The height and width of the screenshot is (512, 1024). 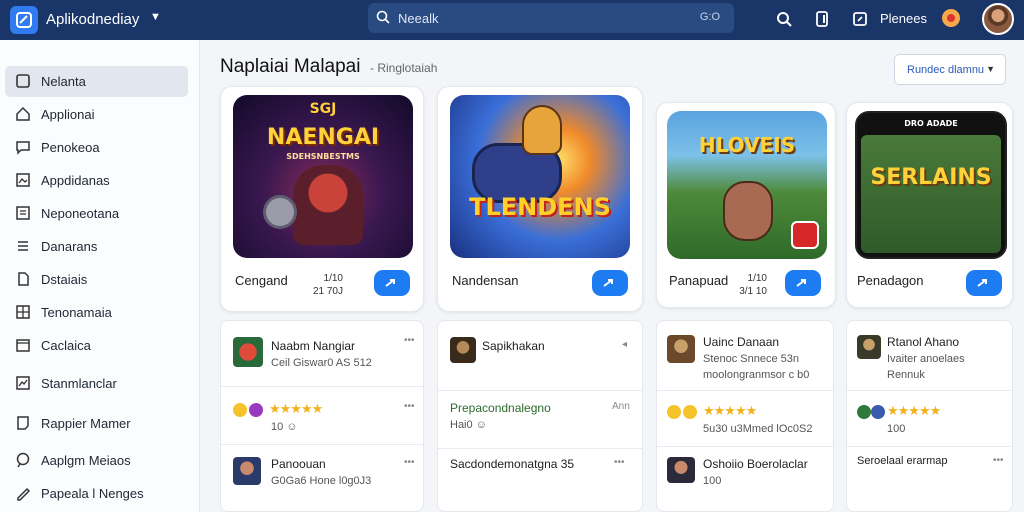 I want to click on image-icon, so click(x=23, y=180).